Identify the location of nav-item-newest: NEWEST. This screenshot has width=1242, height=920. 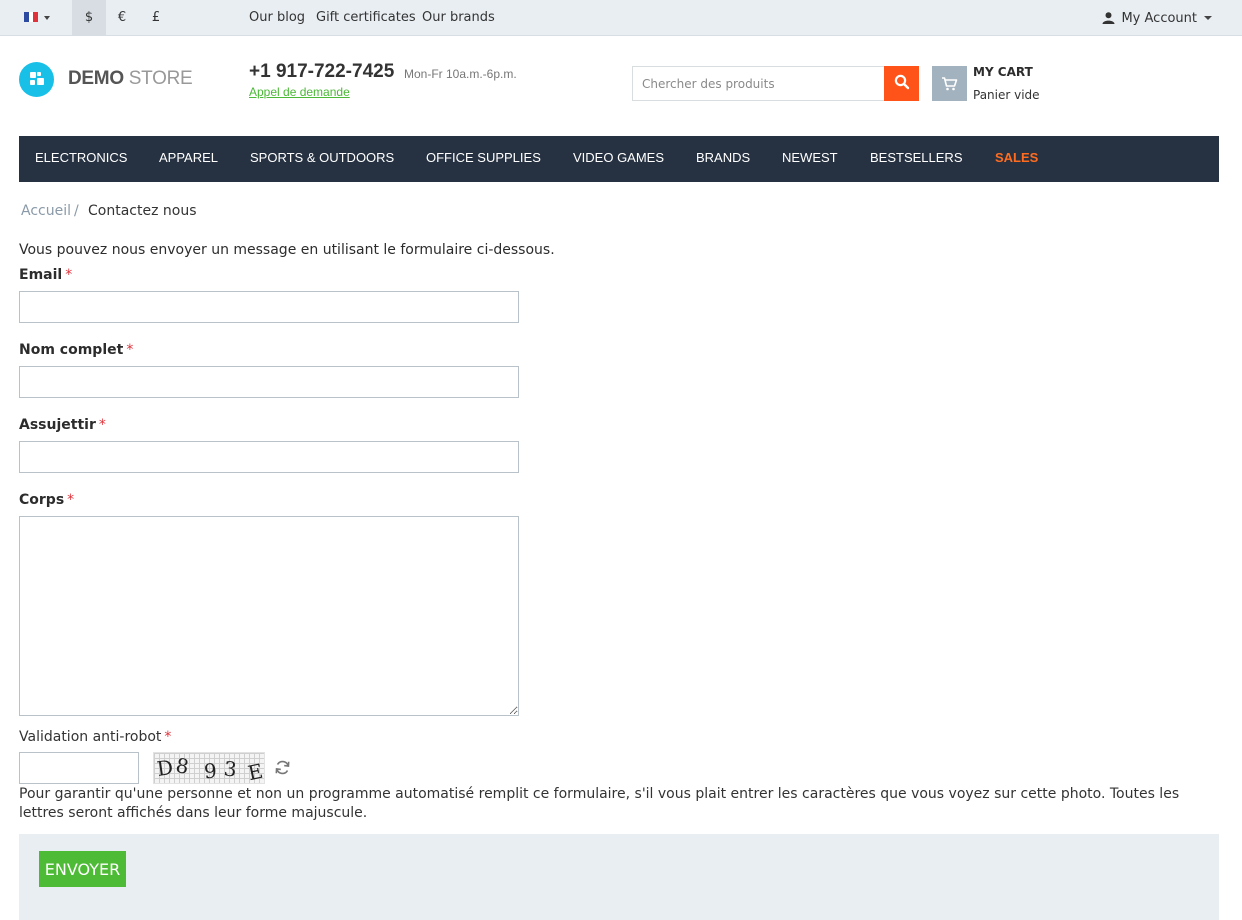
(810, 158).